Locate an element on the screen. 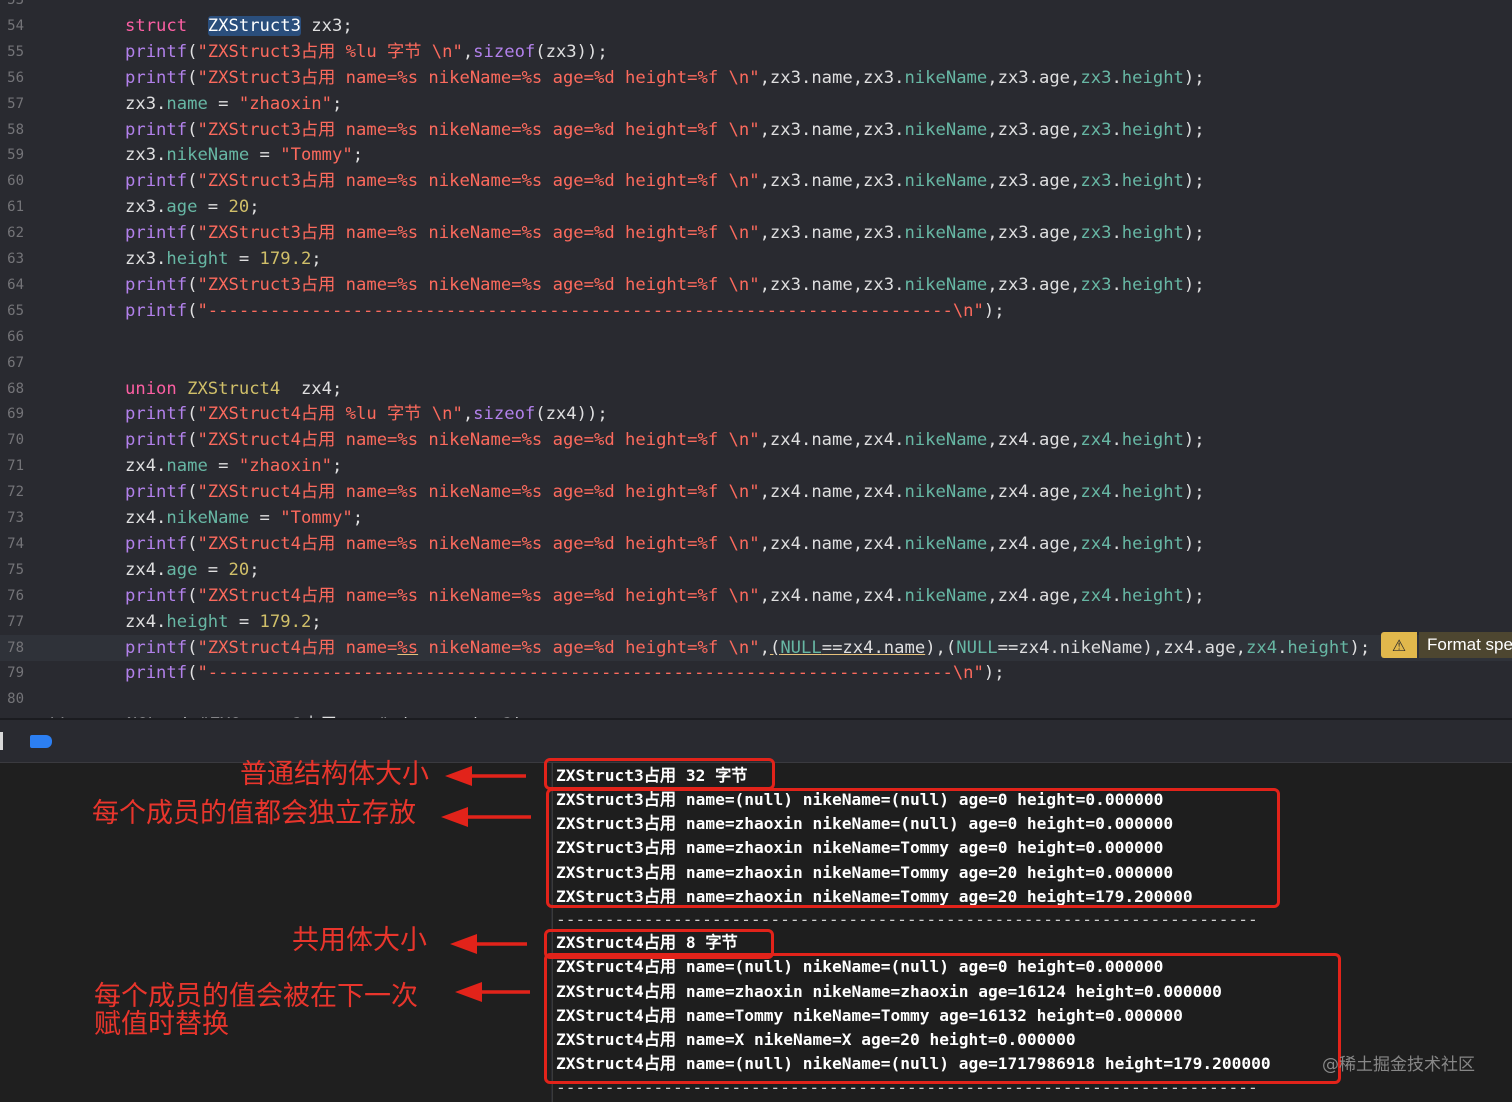 The width and height of the screenshot is (1512, 1102). annotation-union-members-line1: 每个成员的值会被在下一次 is located at coordinates (256, 996).